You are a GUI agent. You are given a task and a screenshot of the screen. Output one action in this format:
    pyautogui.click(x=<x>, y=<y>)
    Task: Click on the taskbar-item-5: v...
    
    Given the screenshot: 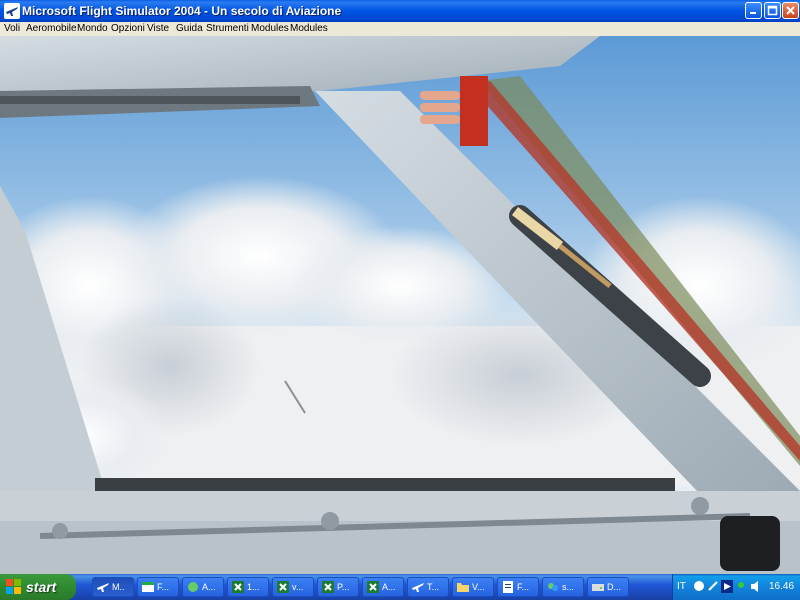 What is the action you would take?
    pyautogui.click(x=293, y=587)
    